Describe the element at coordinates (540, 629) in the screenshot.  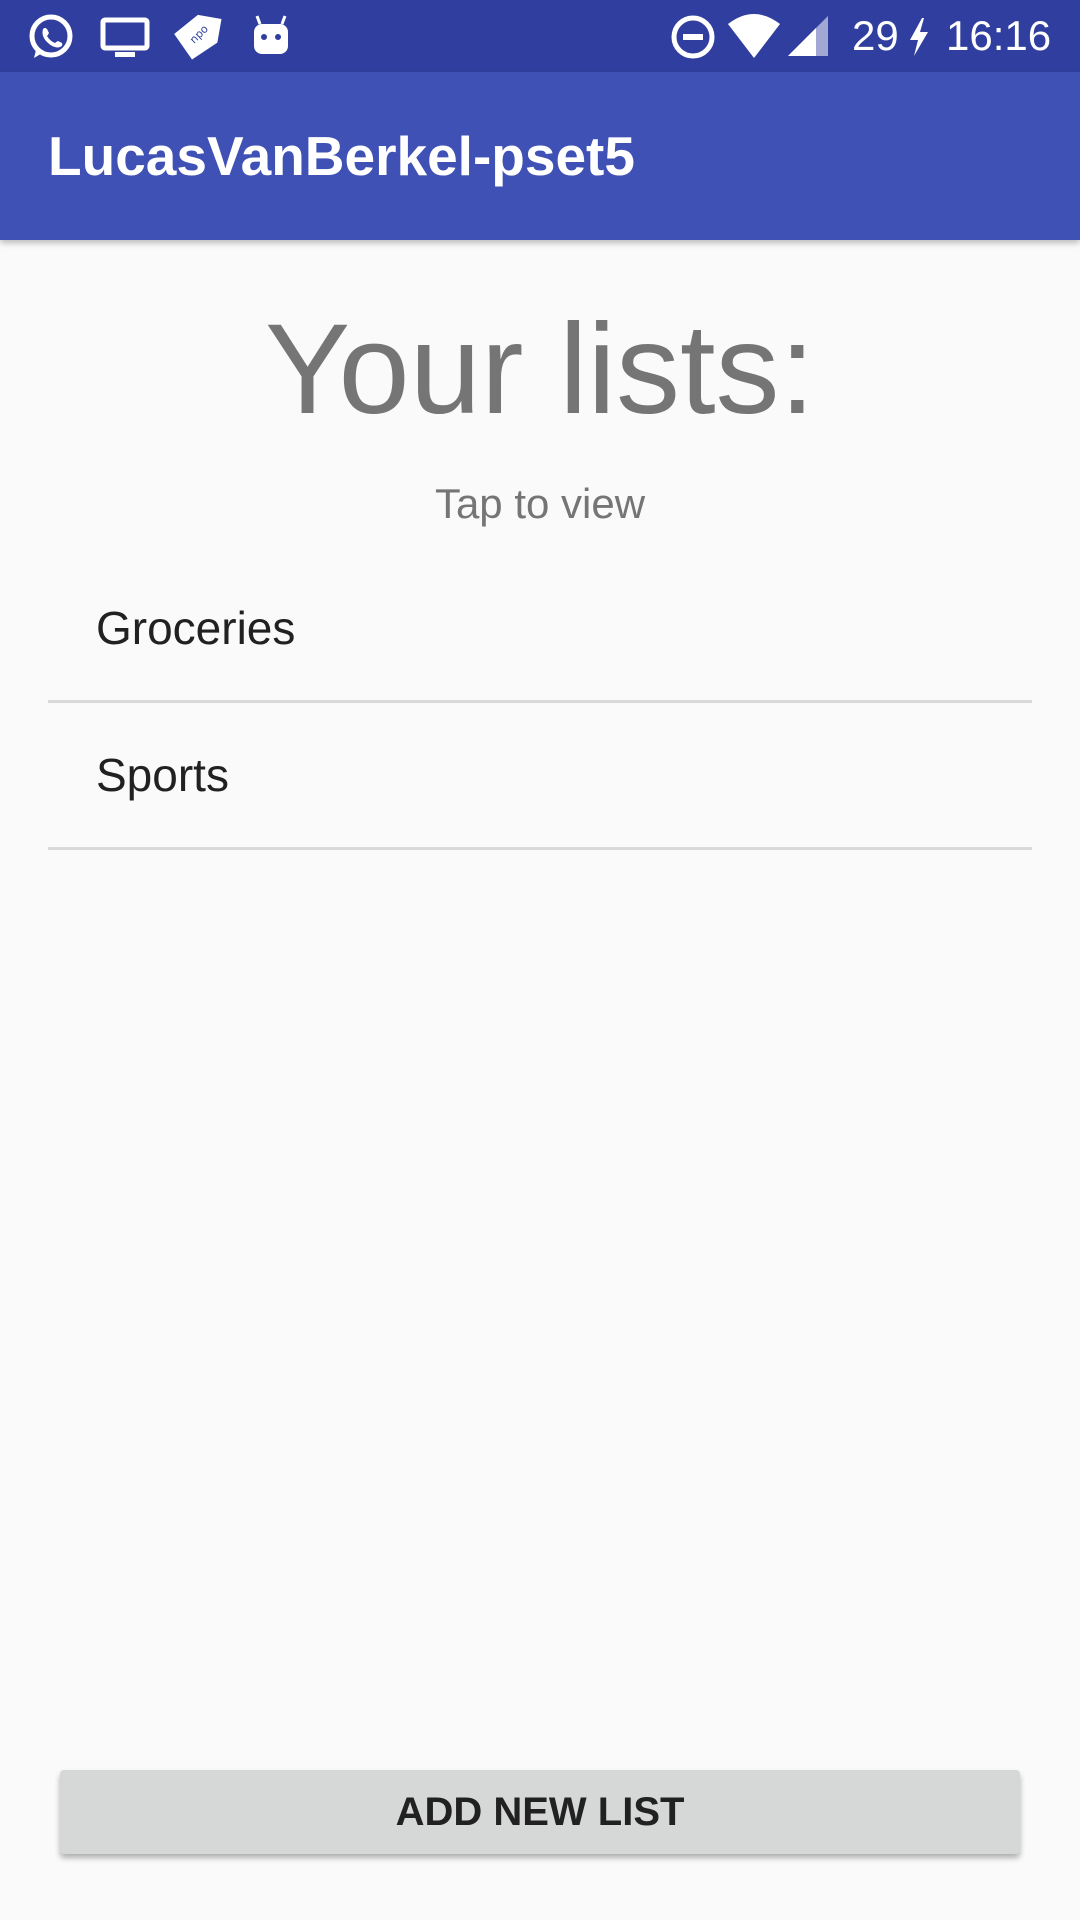
I see `list-item-groceries: Groceries` at that location.